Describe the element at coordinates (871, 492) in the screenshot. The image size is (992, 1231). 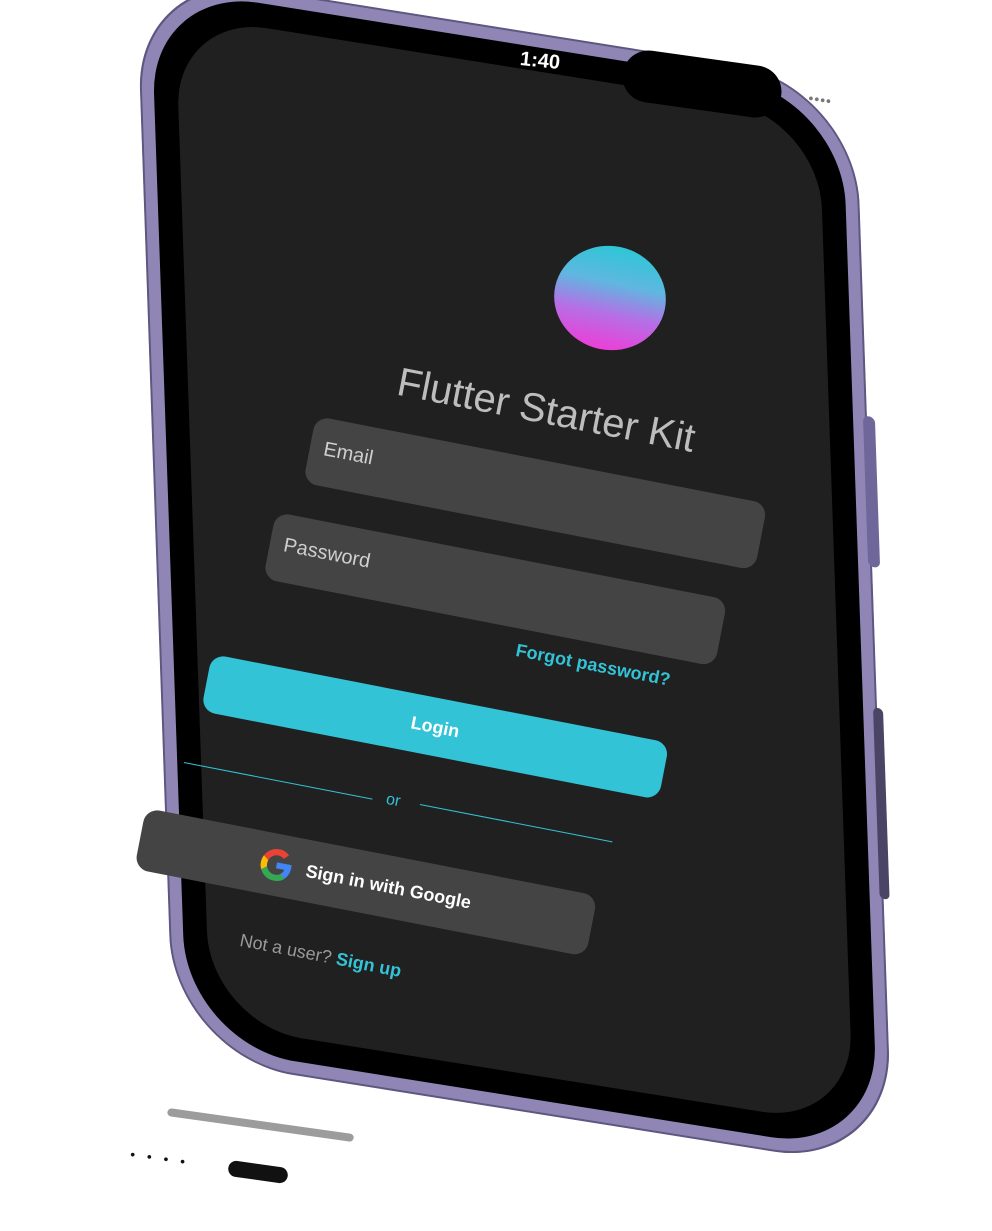
I see `power-button` at that location.